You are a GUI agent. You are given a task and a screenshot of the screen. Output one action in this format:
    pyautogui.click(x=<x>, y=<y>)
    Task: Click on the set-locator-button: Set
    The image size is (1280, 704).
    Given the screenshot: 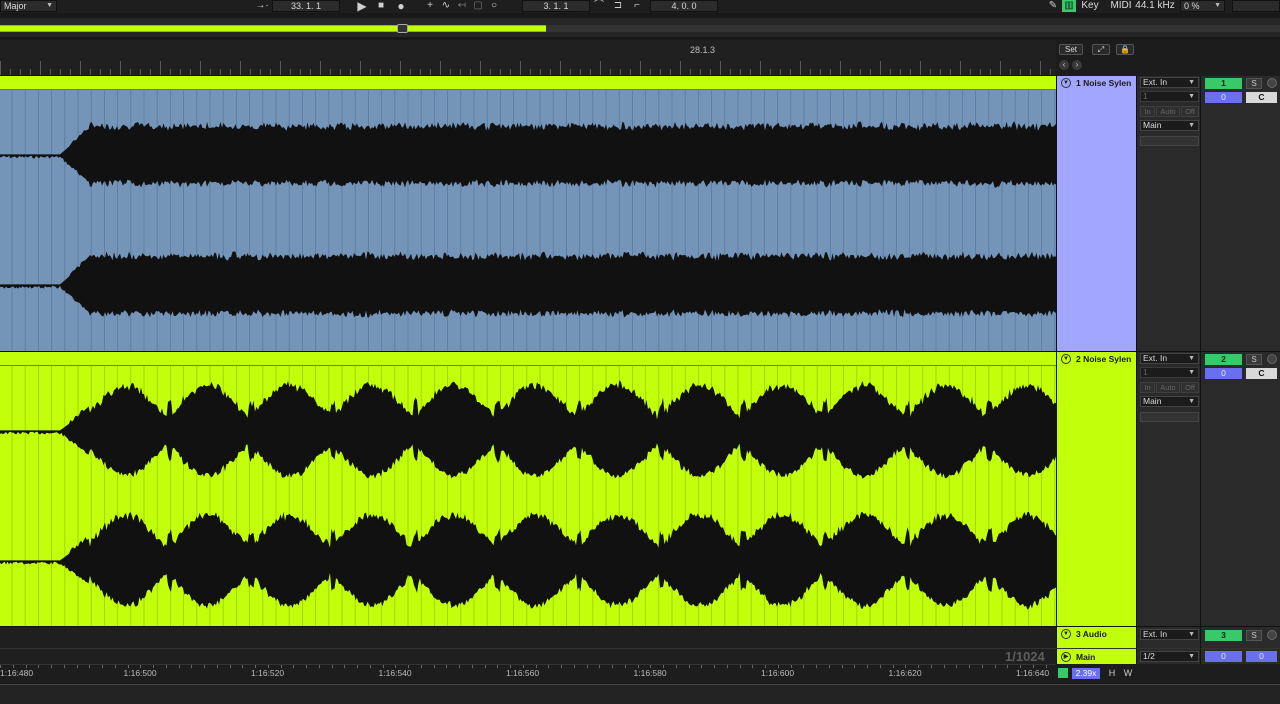 What is the action you would take?
    pyautogui.click(x=1071, y=49)
    